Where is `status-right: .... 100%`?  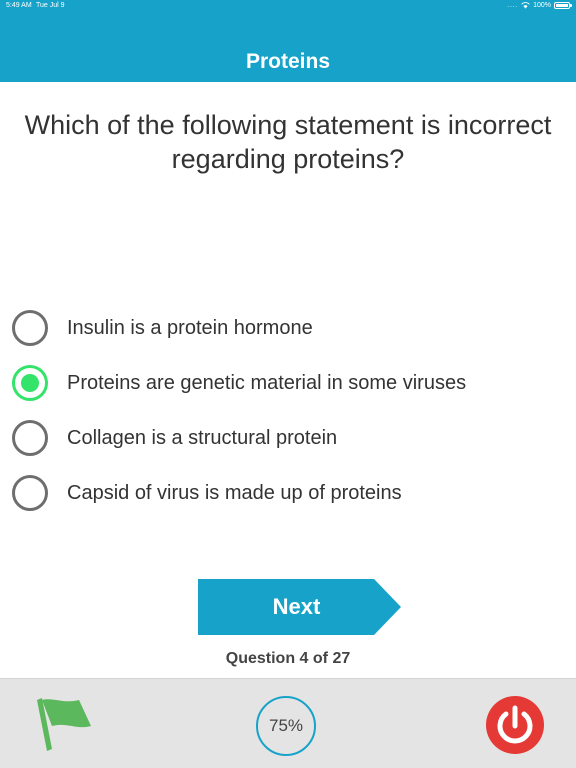 status-right: .... 100% is located at coordinates (539, 5).